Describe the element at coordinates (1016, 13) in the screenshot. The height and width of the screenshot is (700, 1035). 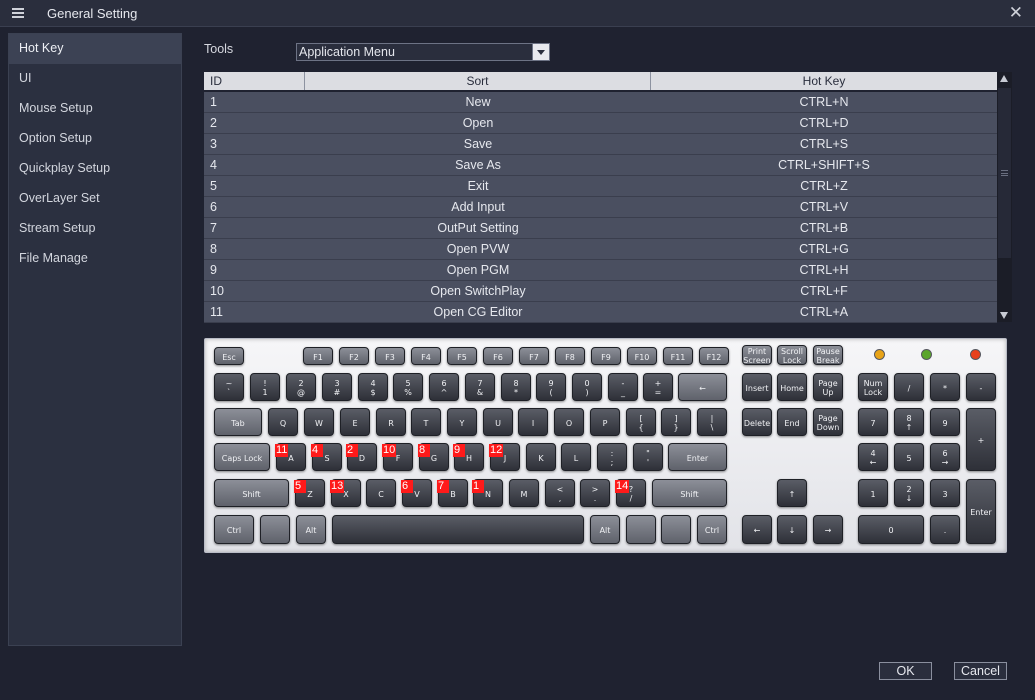
I see `close-icon: ✕` at that location.